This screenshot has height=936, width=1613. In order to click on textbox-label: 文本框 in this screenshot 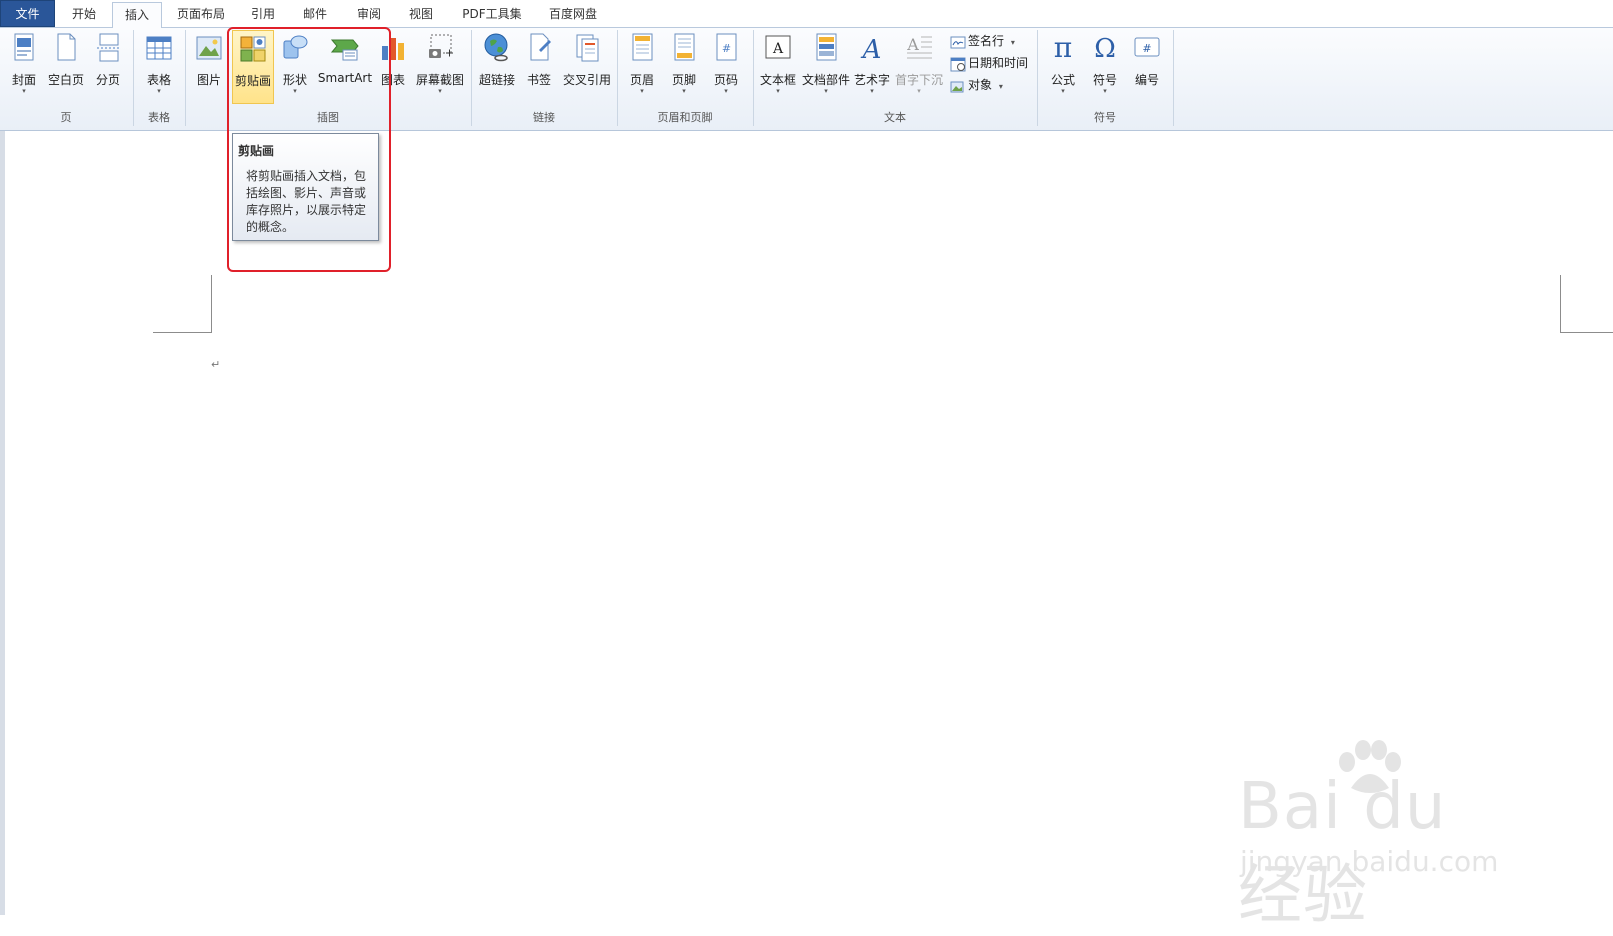, I will do `click(777, 80)`.